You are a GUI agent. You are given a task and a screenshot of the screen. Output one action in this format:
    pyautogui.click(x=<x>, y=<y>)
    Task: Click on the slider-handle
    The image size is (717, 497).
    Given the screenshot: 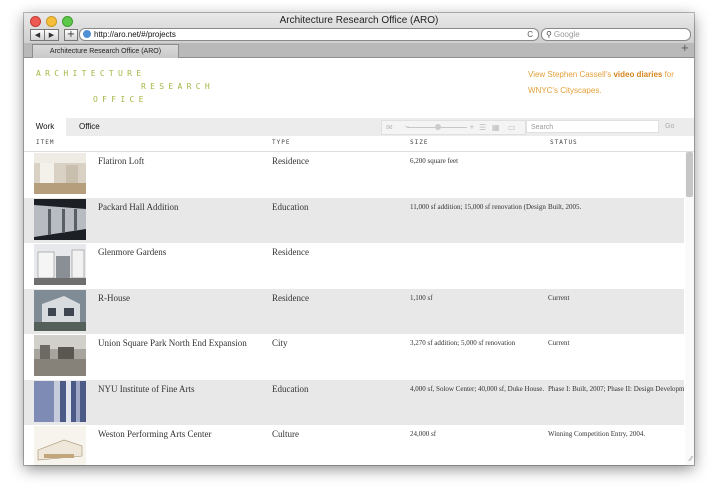 What is the action you would take?
    pyautogui.click(x=438, y=127)
    